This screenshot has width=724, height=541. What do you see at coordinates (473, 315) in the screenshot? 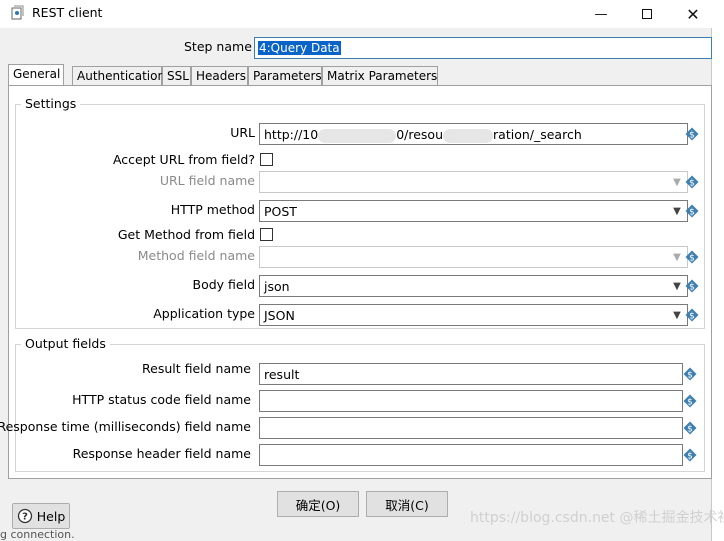
I see `application-type-select: JSON ▼` at bounding box center [473, 315].